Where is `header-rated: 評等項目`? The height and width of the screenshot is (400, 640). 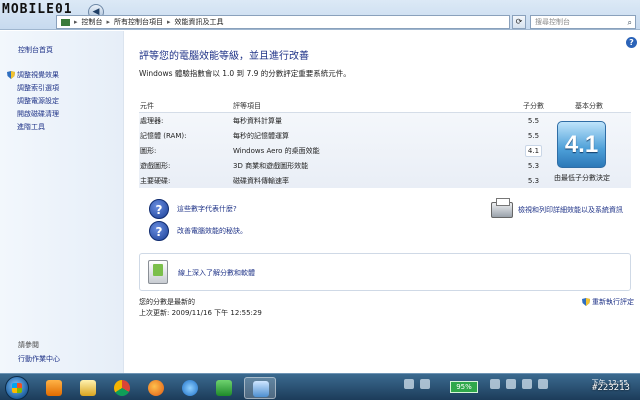
header-rated: 評等項目 is located at coordinates (247, 105).